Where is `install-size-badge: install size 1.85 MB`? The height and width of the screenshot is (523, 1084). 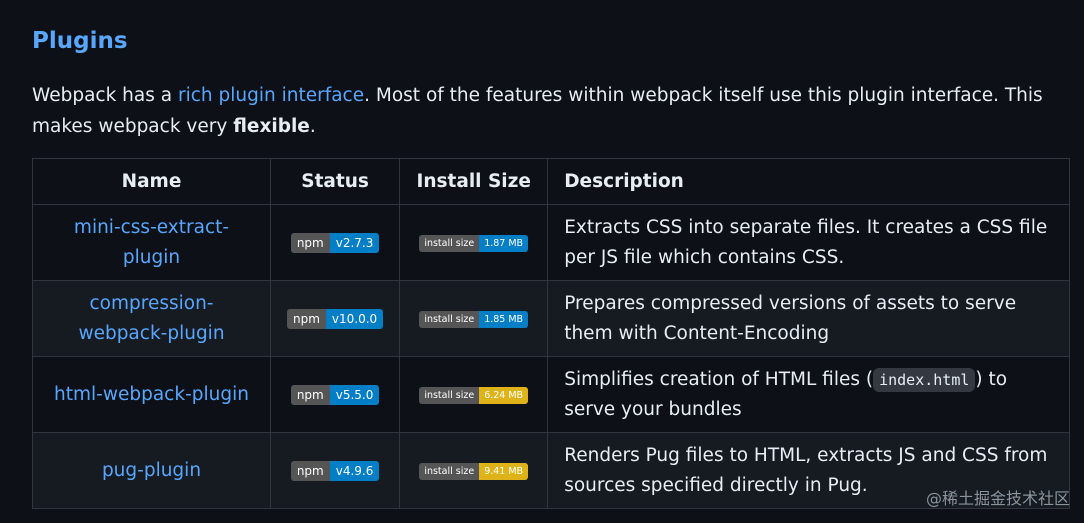
install-size-badge: install size 1.85 MB is located at coordinates (474, 319).